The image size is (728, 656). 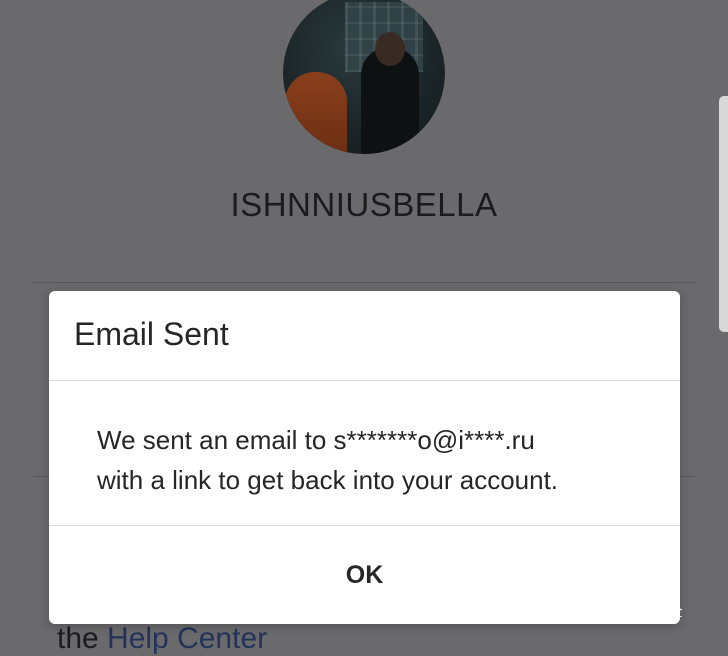 I want to click on wechat-icon, so click(x=632, y=609).